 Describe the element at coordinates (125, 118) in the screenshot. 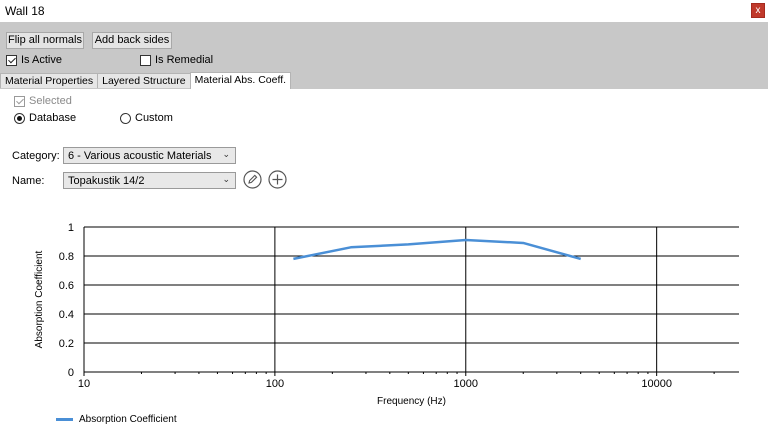

I see `custom-radio-icon` at that location.